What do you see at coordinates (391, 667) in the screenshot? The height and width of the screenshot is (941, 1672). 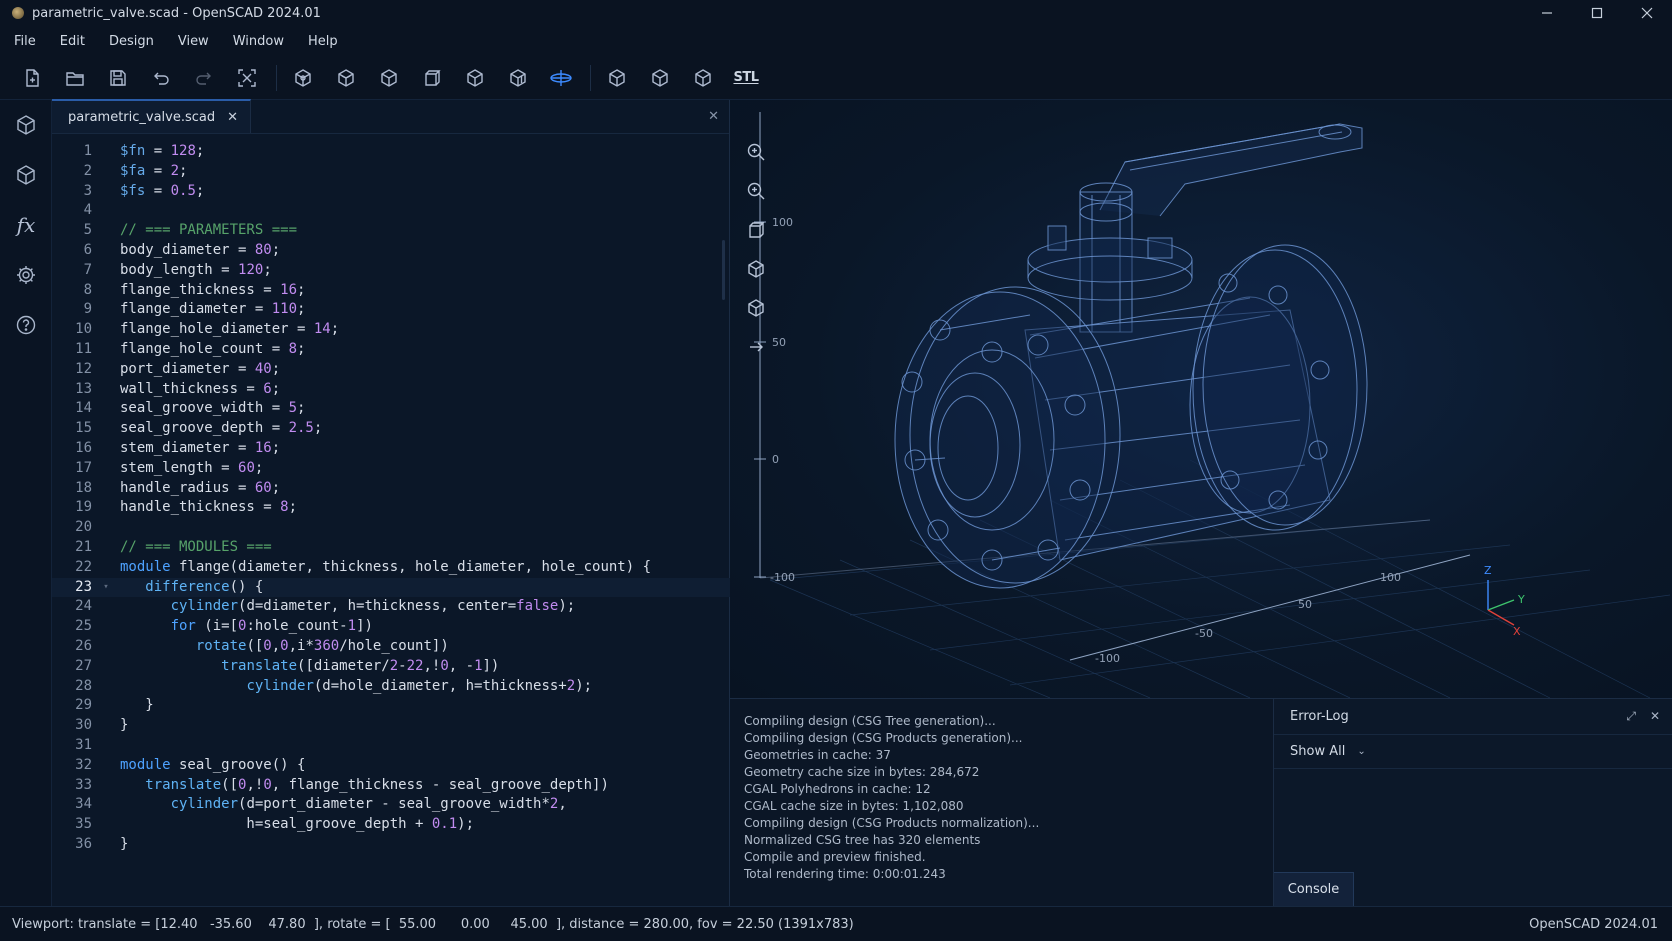 I see `code-line: 27 translate([diameter/2-22,!0, -1])` at bounding box center [391, 667].